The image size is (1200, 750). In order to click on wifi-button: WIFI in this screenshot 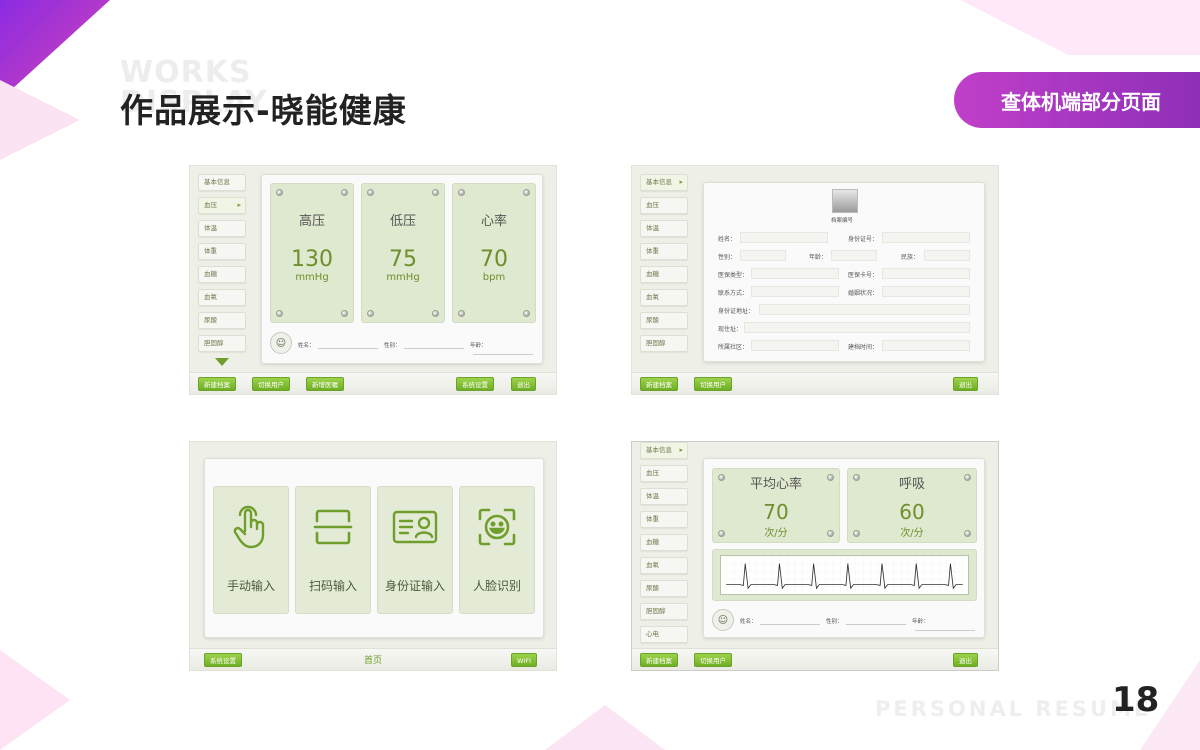, I will do `click(524, 660)`.